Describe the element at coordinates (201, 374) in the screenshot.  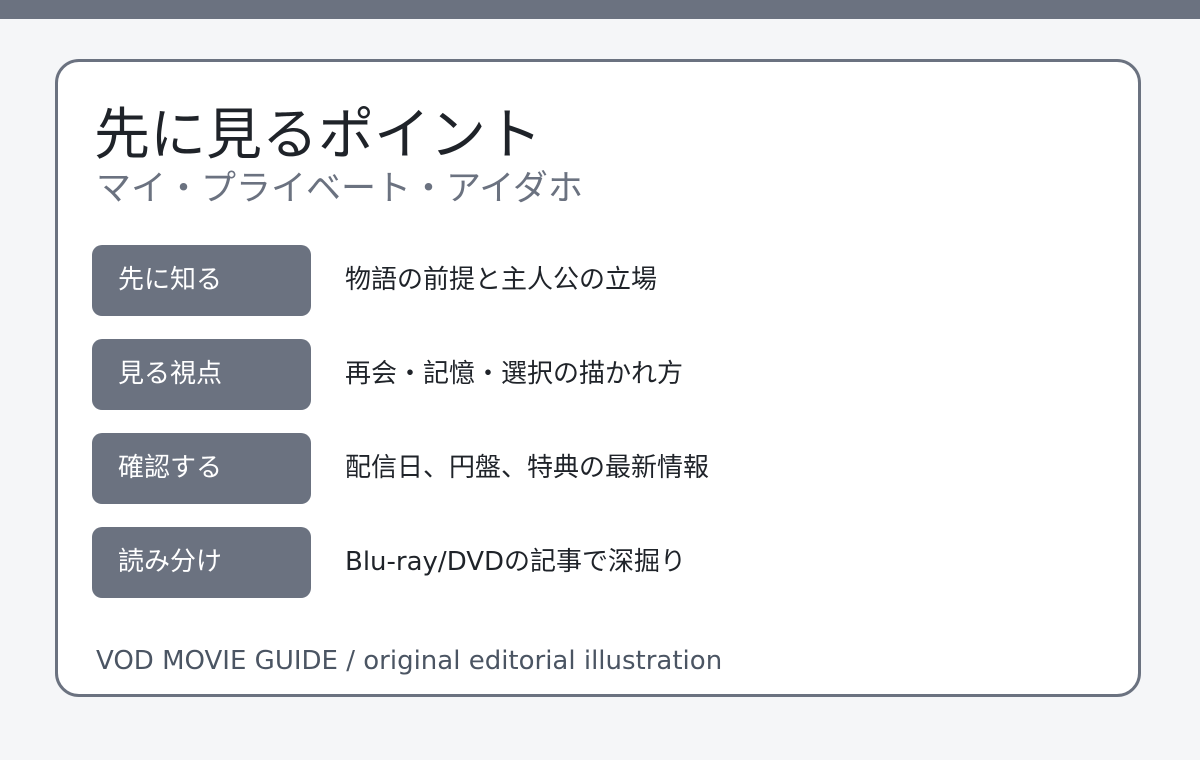
I see `point-label: 見る視点` at that location.